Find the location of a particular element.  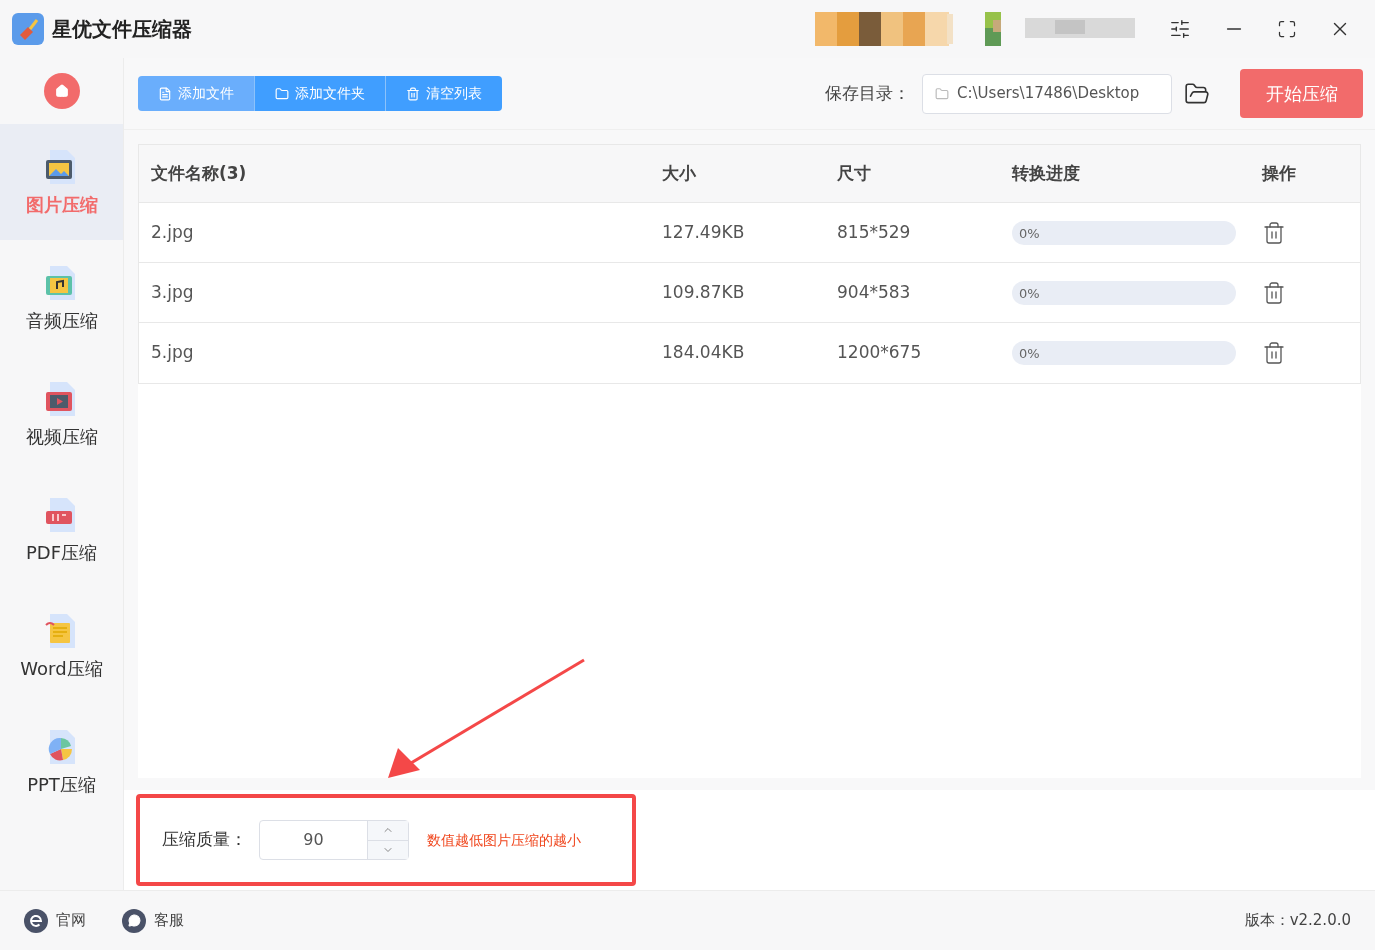

sidebar-item: 视频压缩 is located at coordinates (61, 414).